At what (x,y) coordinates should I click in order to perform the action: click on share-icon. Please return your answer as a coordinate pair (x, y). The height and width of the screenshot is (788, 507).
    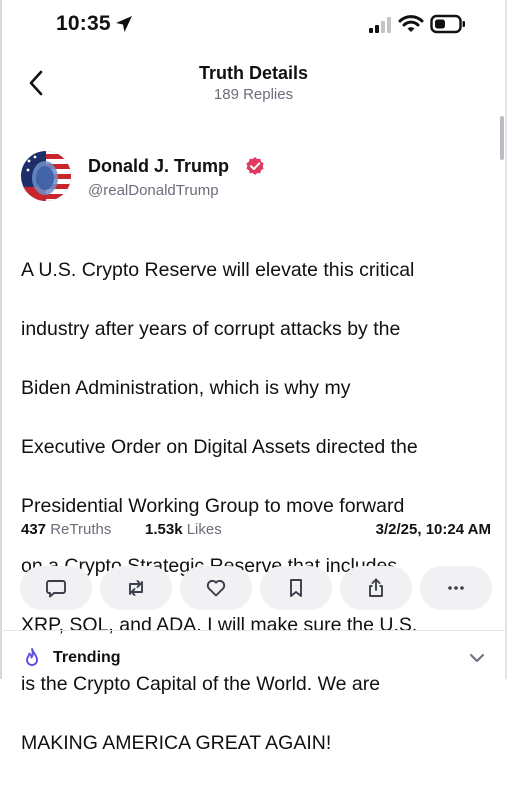
    Looking at the image, I should click on (376, 587).